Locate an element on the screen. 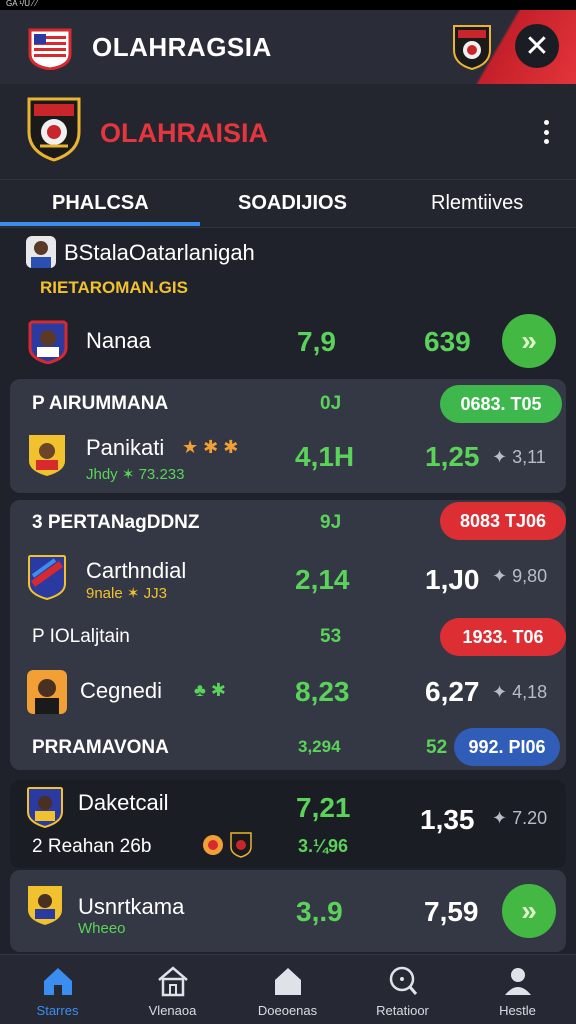 This screenshot has width=576, height=1024. tab-soadijios: SOADIJIOS is located at coordinates (292, 203).